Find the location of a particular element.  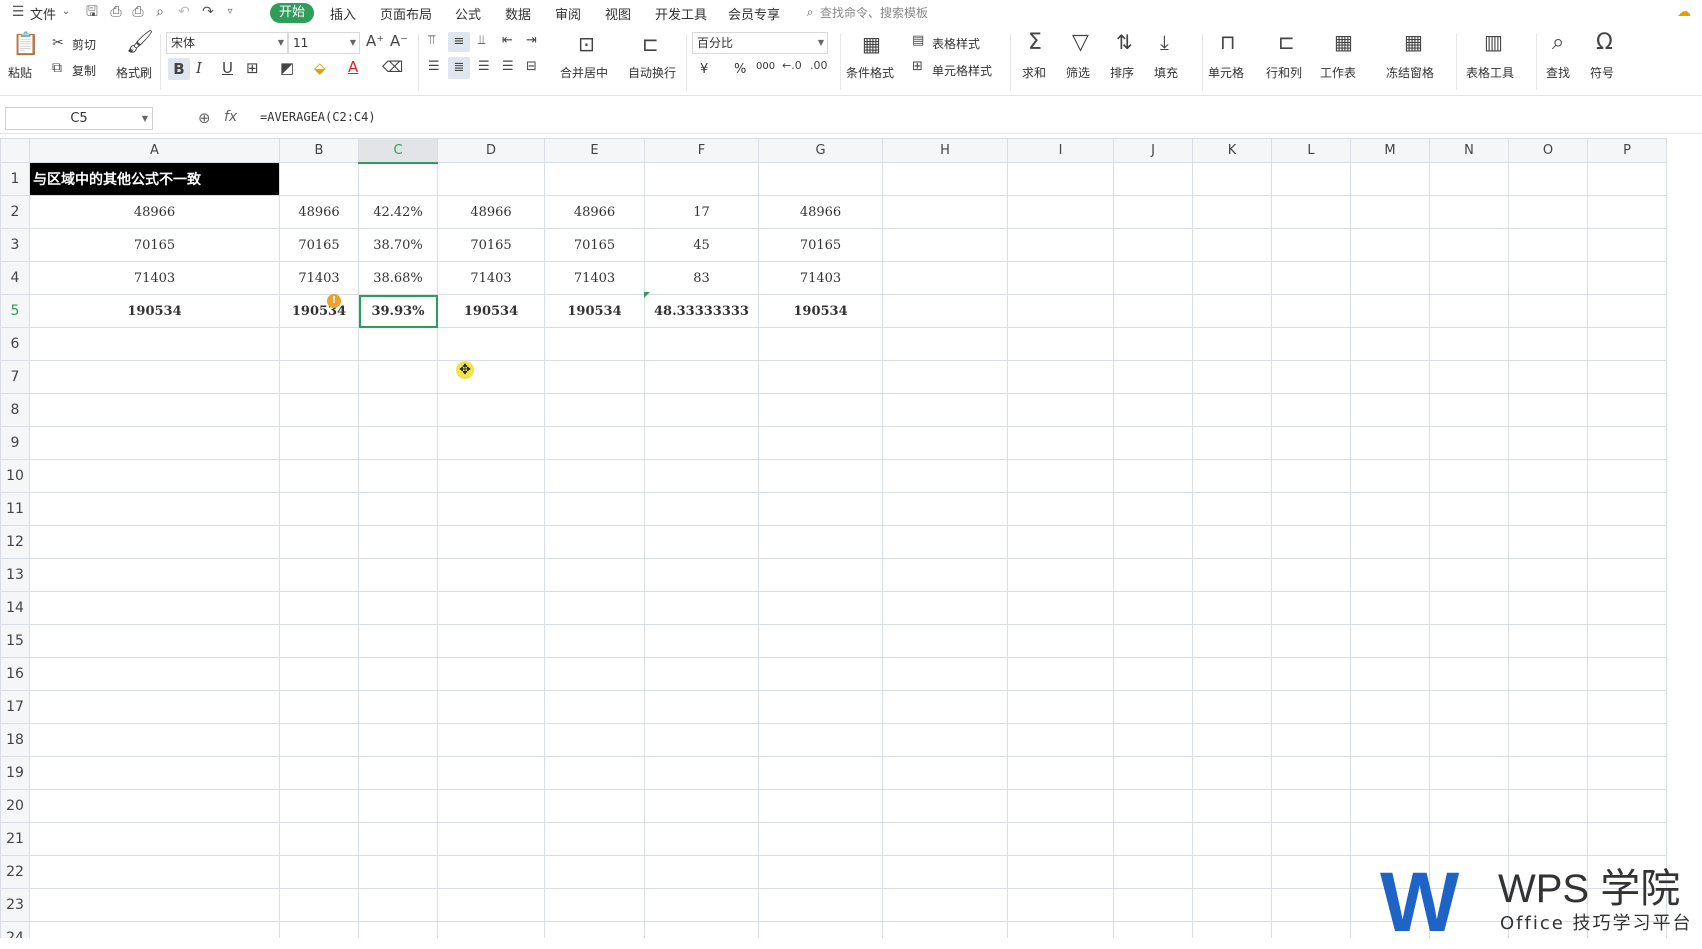

row-header: 21 is located at coordinates (15, 839).